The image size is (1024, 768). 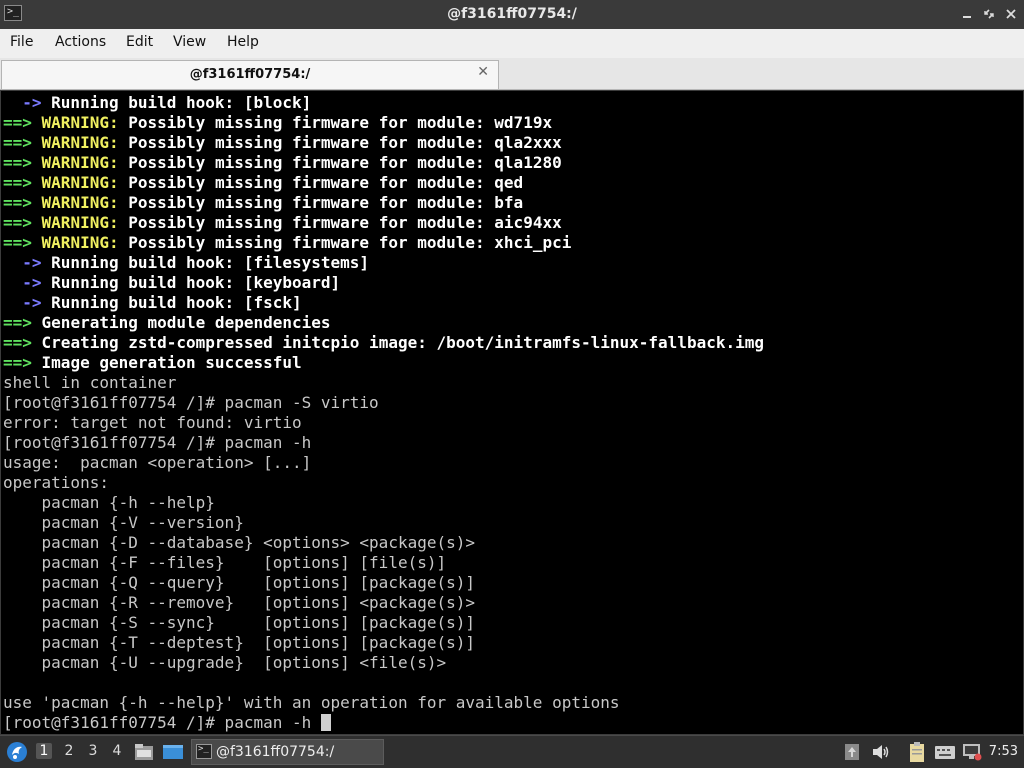 I want to click on keyboard-icon, so click(x=945, y=754).